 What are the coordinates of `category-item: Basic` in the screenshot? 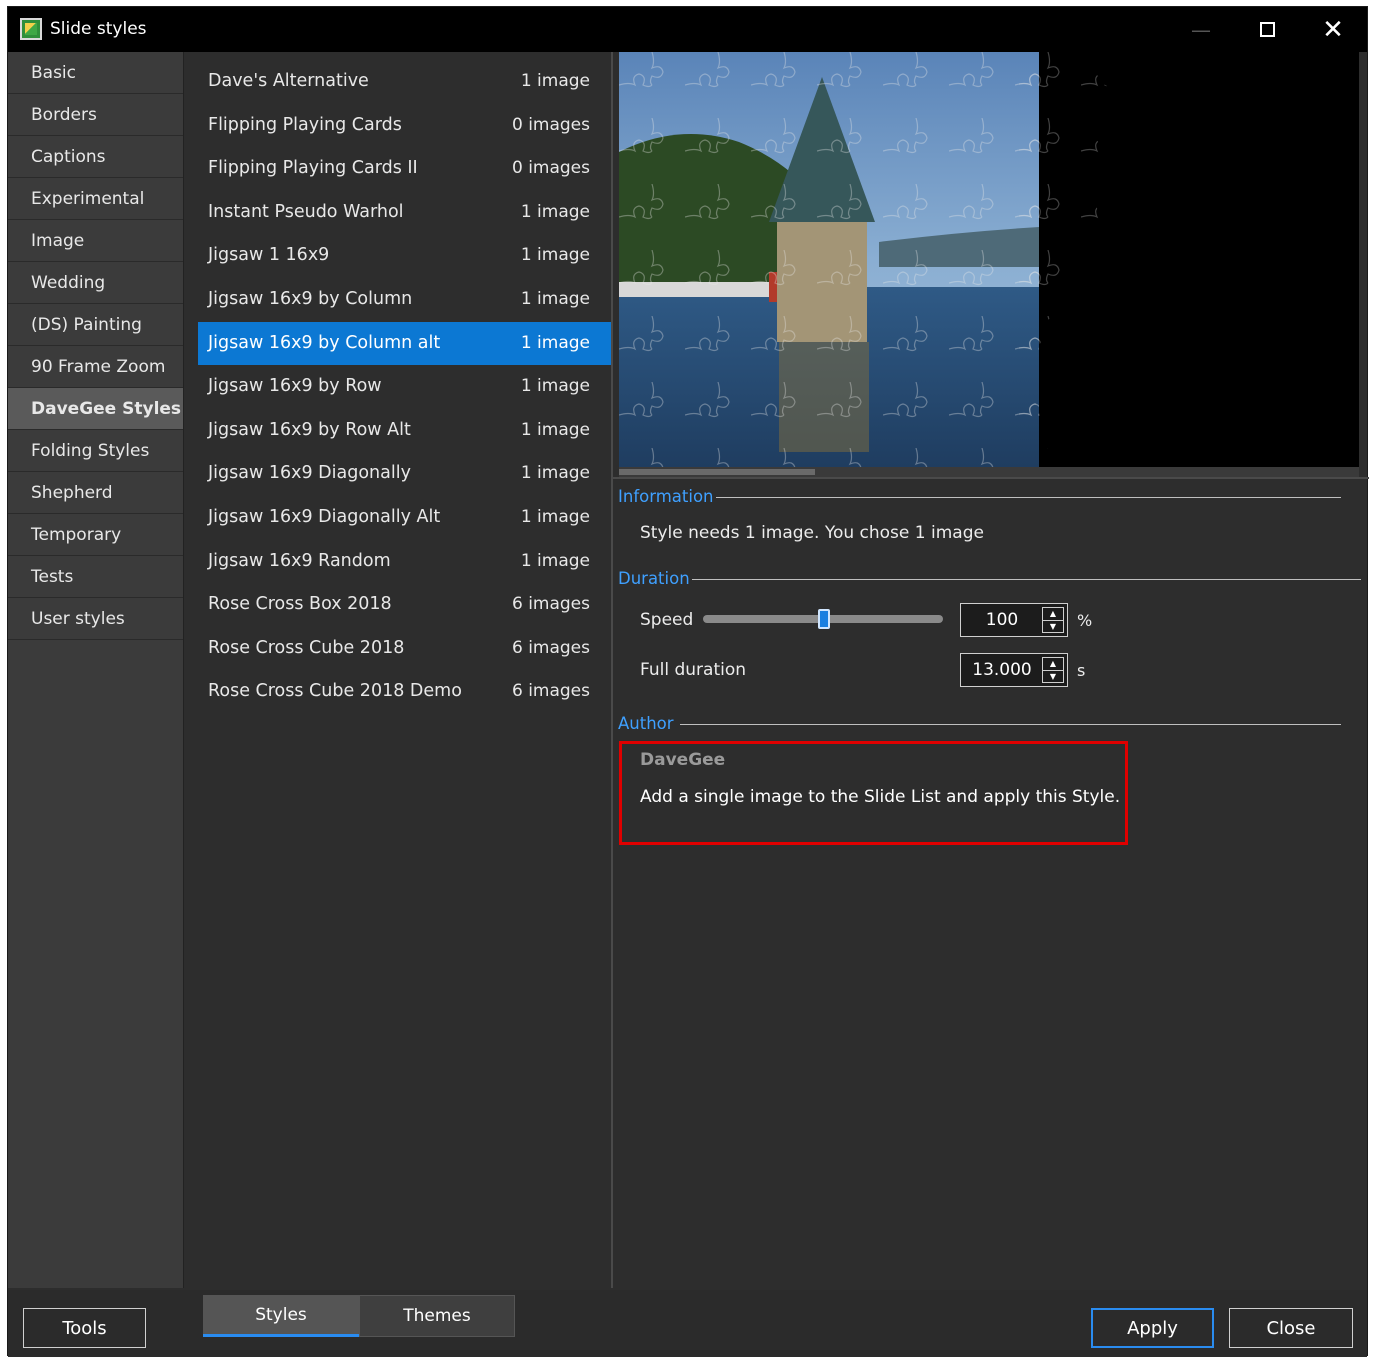 It's located at (95, 73).